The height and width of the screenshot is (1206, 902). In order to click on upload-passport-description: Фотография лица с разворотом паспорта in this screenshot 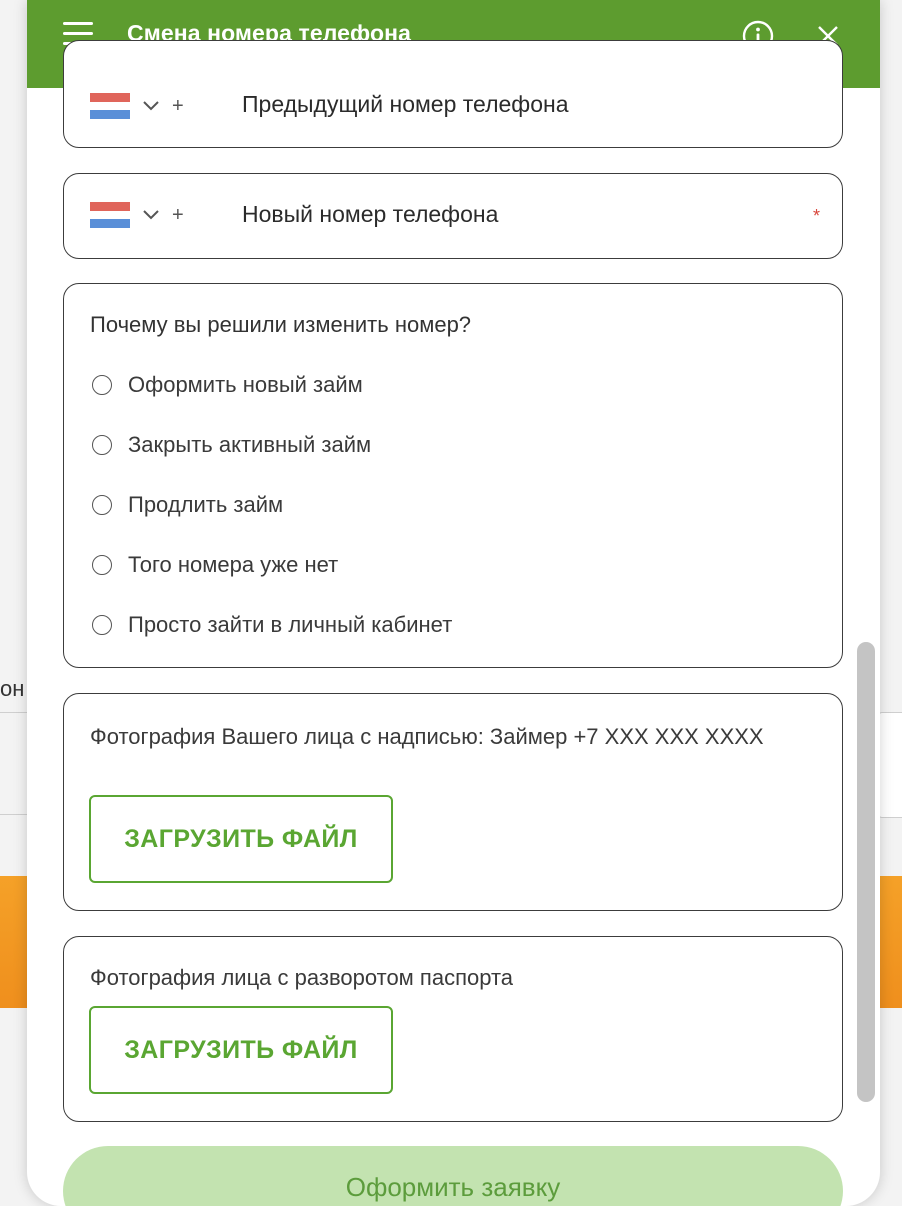, I will do `click(302, 977)`.